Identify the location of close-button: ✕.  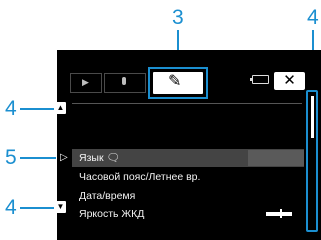
(289, 81).